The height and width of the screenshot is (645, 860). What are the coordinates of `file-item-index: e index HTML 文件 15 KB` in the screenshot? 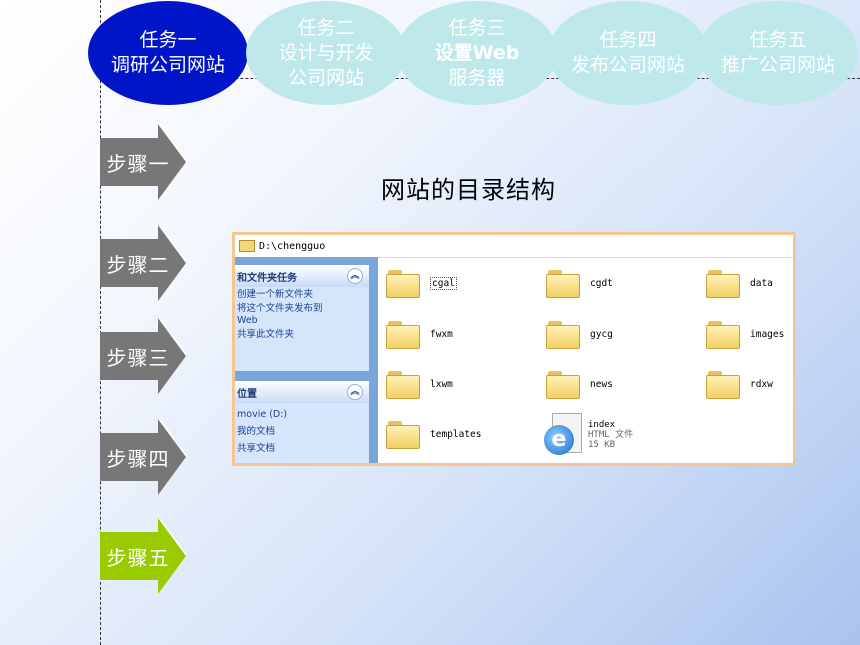 It's located at (587, 435).